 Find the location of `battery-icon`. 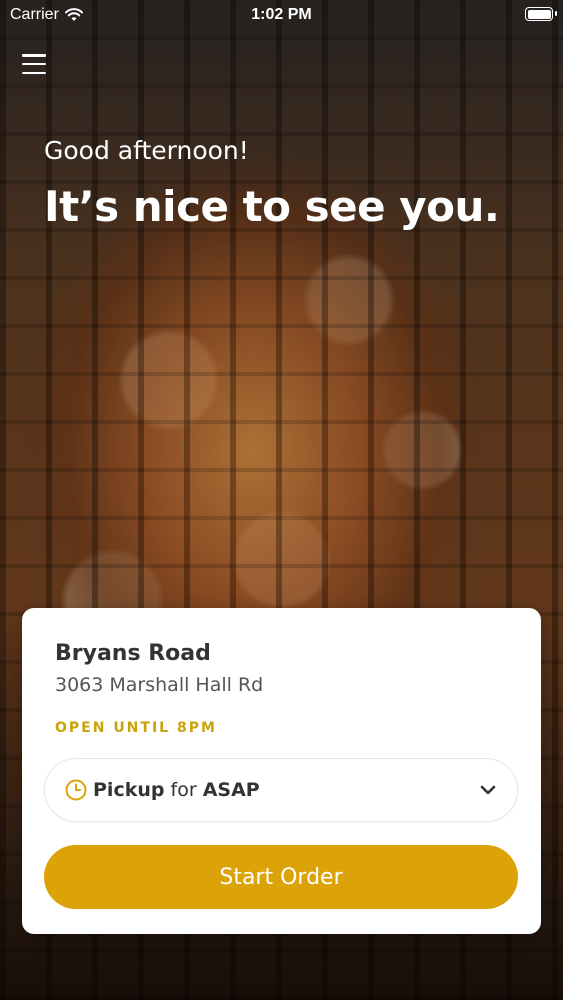

battery-icon is located at coordinates (539, 14).